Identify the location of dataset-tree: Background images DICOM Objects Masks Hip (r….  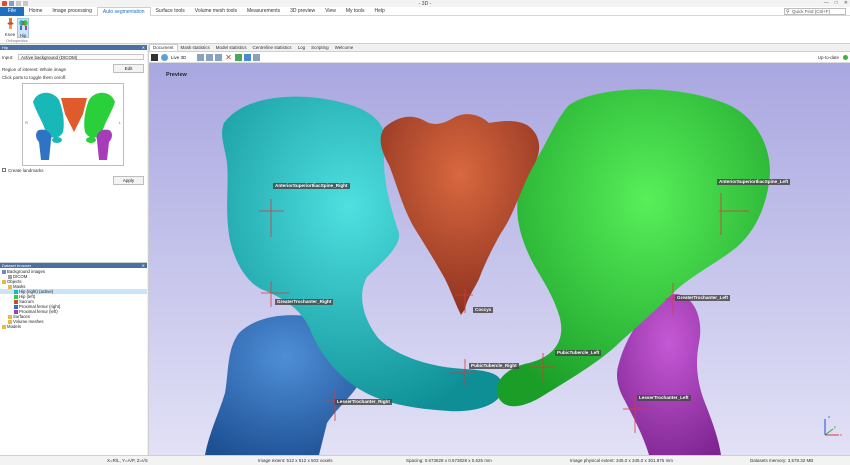
(73, 299).